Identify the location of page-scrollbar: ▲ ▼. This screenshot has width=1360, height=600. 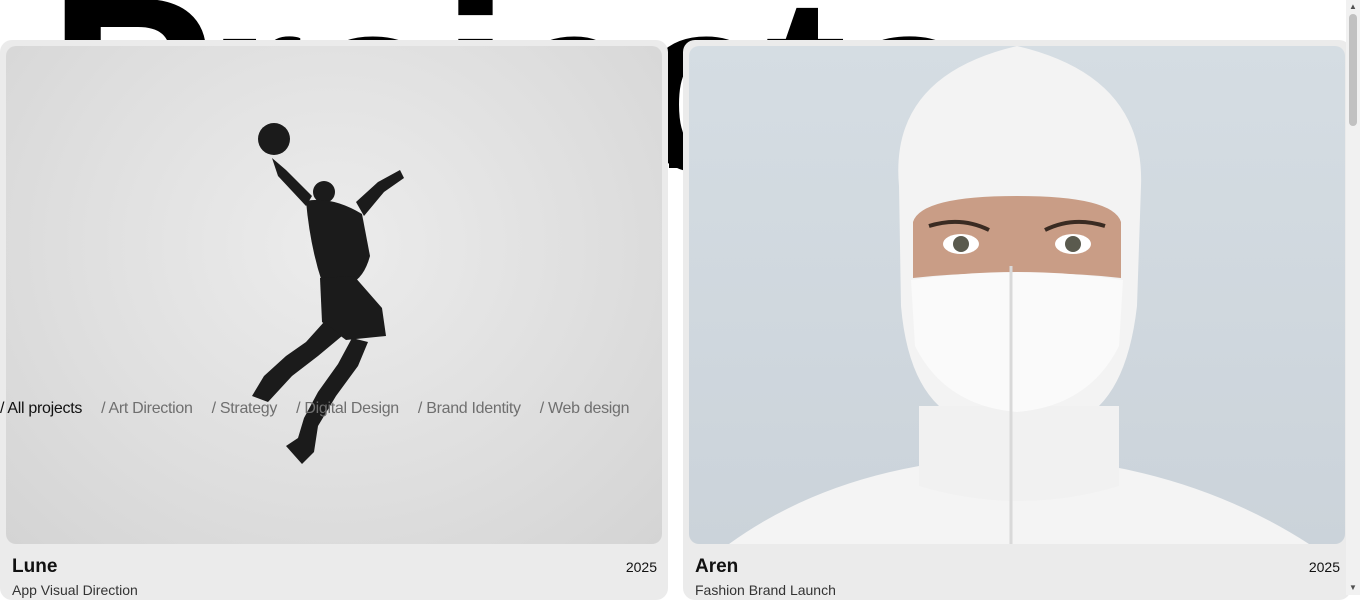
(1353, 297).